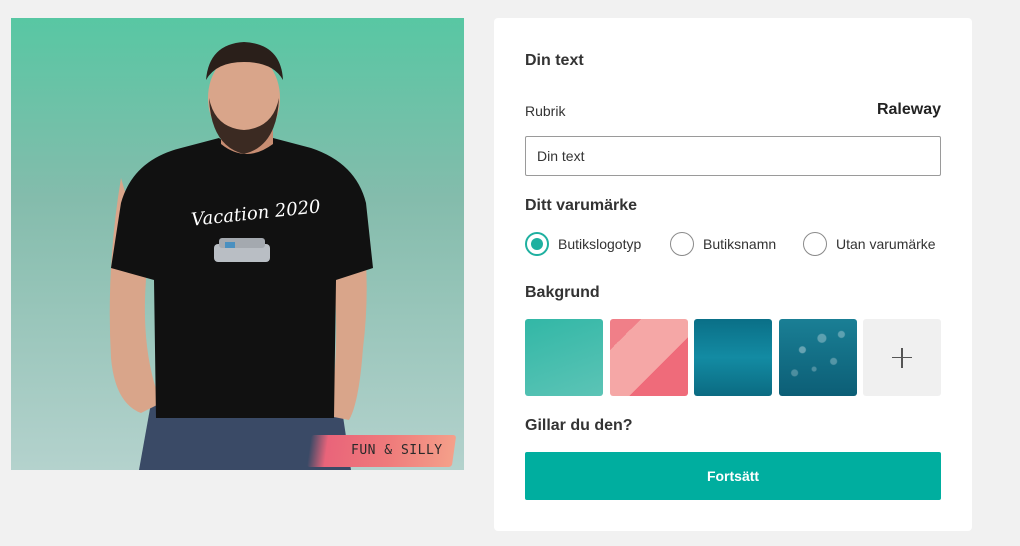  Describe the element at coordinates (554, 60) in the screenshot. I see `your-text-heading: Din text` at that location.